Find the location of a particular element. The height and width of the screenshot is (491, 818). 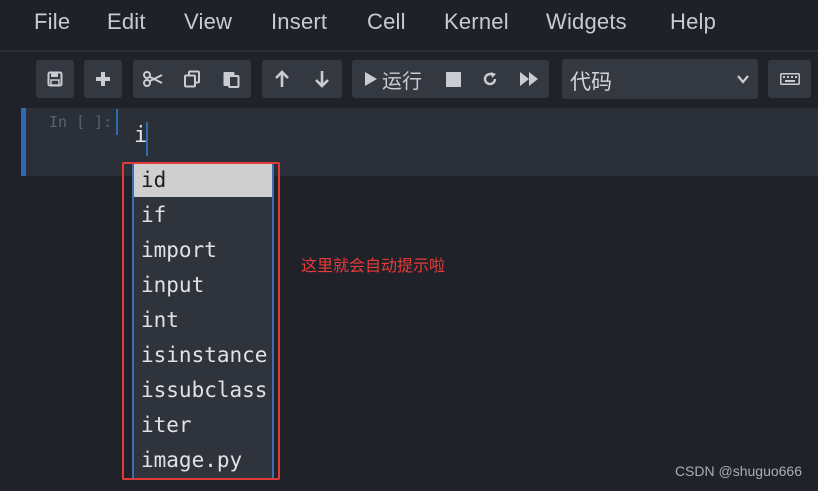

annotation-highlight-box is located at coordinates (201, 321).